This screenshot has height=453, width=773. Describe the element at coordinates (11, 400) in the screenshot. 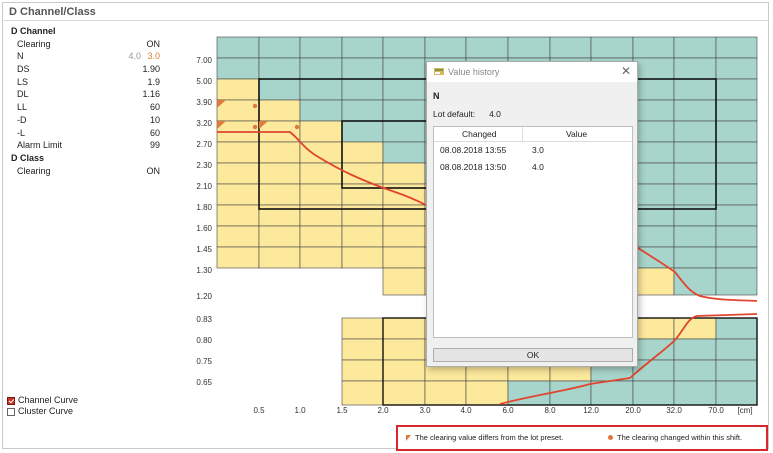

I see `channel-curve-checkbox` at that location.